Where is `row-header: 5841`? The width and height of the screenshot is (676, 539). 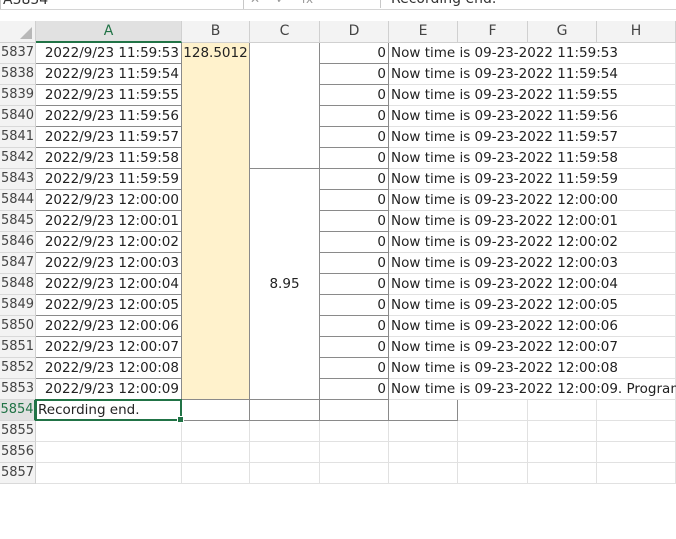 row-header: 5841 is located at coordinates (18, 137).